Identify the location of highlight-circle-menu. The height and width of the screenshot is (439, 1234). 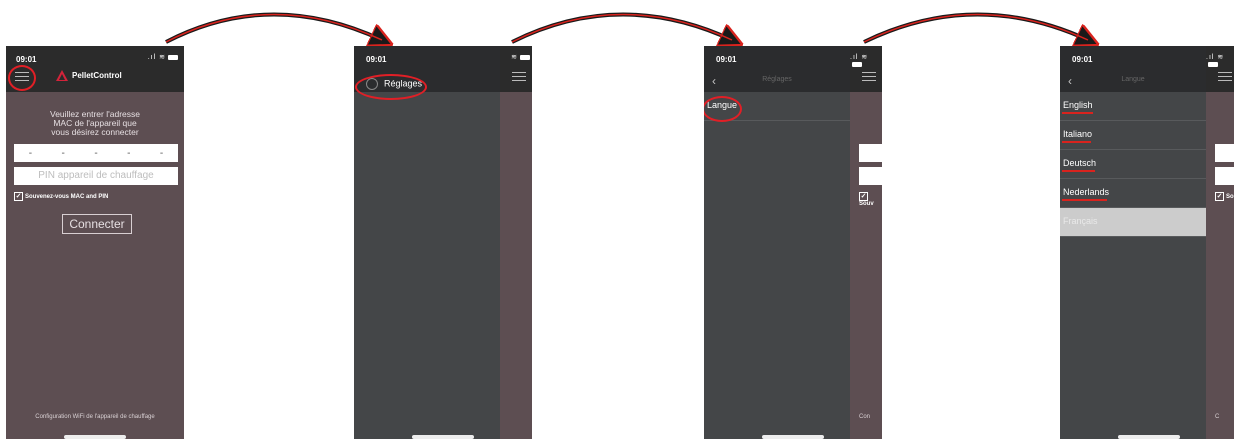
(22, 78).